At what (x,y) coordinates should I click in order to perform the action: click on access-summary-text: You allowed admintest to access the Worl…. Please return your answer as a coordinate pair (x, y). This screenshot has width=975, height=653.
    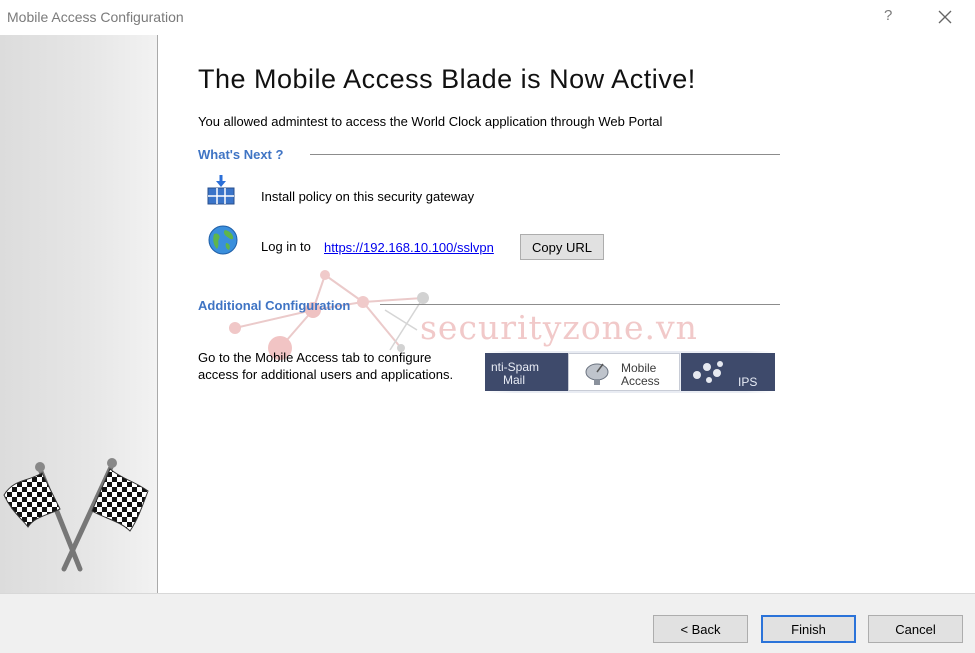
    Looking at the image, I should click on (430, 121).